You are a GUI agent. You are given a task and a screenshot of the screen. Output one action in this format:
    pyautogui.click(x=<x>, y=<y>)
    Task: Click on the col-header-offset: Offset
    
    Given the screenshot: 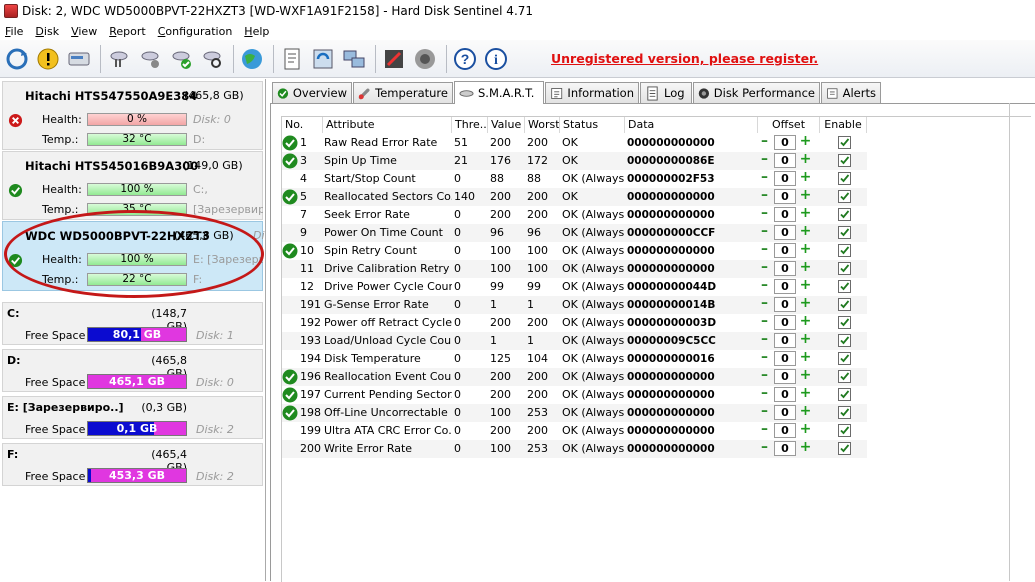 What is the action you would take?
    pyautogui.click(x=789, y=125)
    